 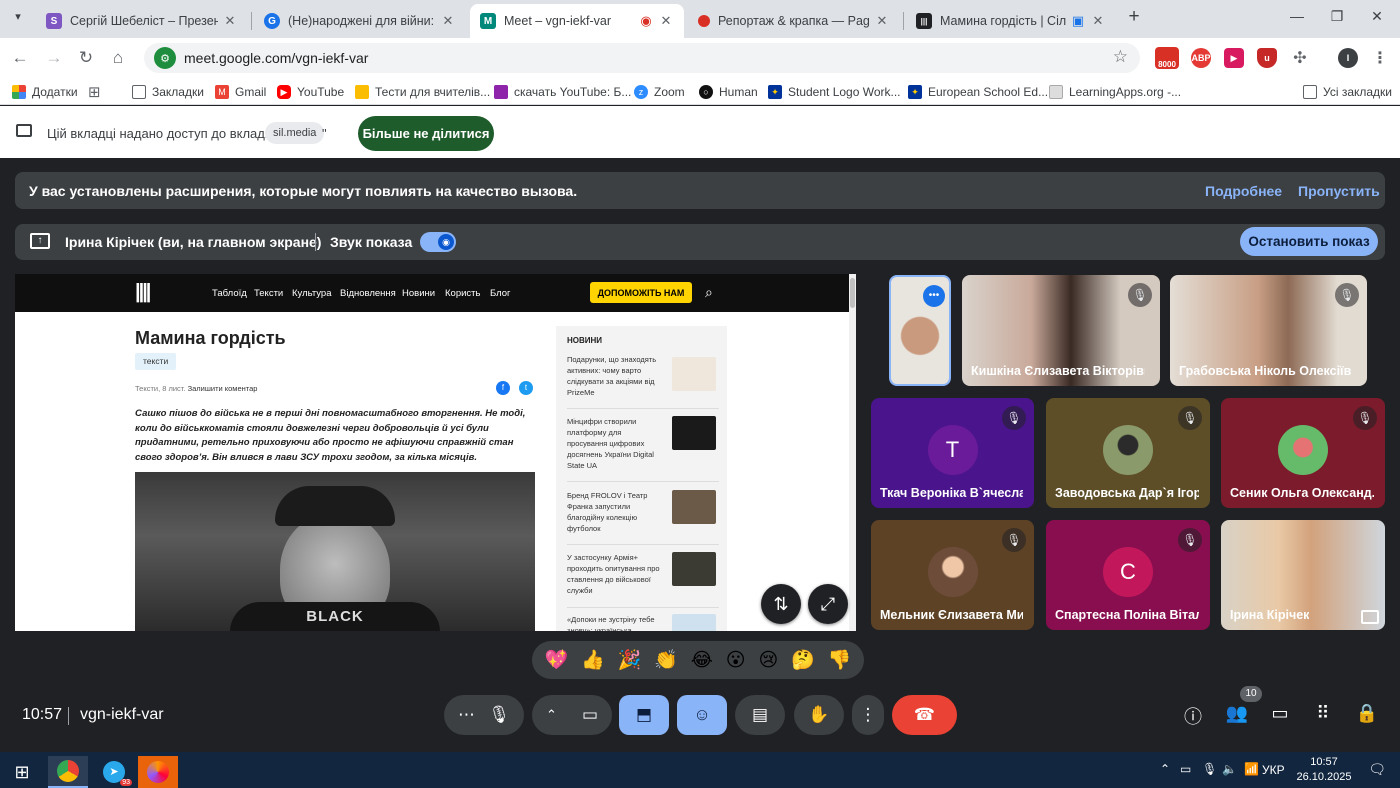 I want to click on browser-tab: S Сергій Шебеліст – Презентація ✕, so click(x=142, y=21).